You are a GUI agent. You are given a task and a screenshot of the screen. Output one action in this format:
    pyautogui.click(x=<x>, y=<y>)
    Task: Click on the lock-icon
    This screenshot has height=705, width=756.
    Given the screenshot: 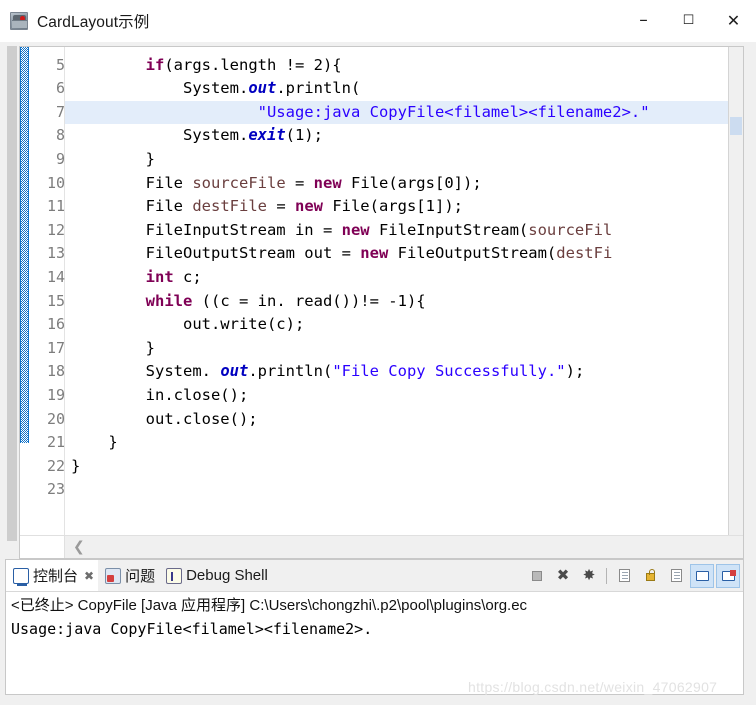 What is the action you would take?
    pyautogui.click(x=650, y=575)
    